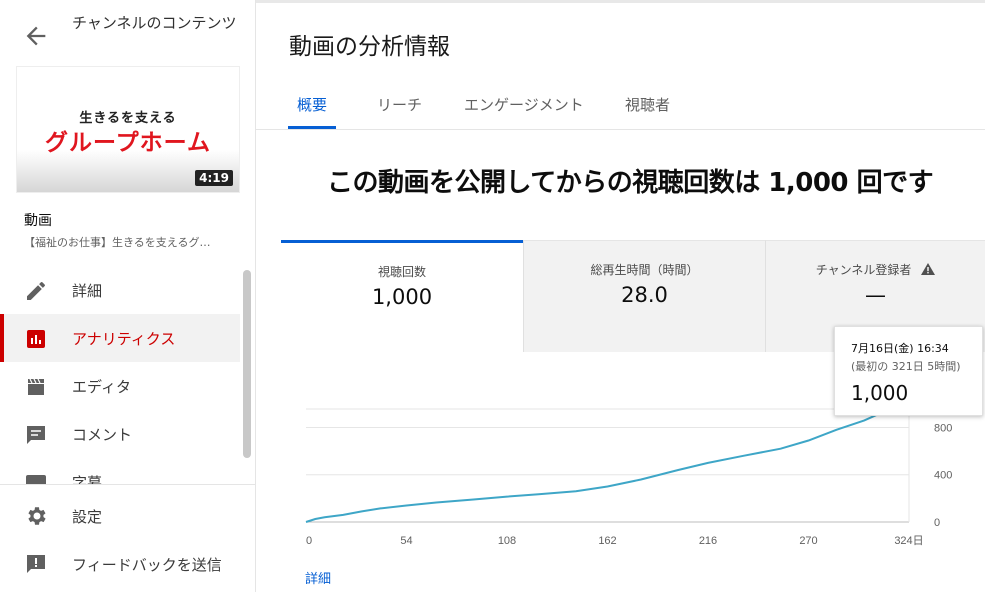 This screenshot has width=985, height=592. What do you see at coordinates (36, 564) in the screenshot?
I see `feedback-icon` at bounding box center [36, 564].